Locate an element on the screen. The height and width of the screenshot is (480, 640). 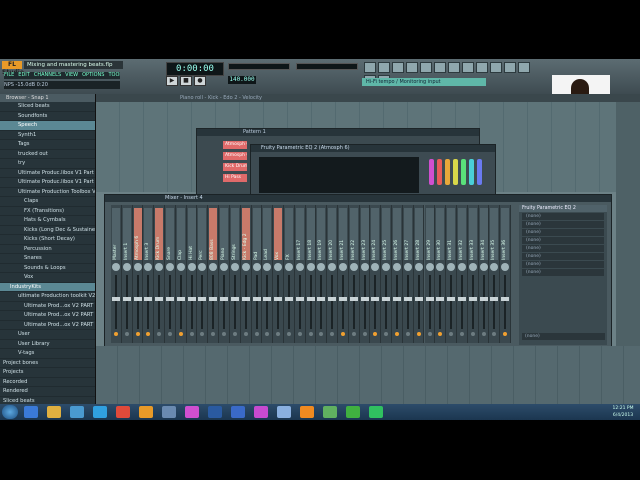
media-icon is located at coordinates (77, 412).